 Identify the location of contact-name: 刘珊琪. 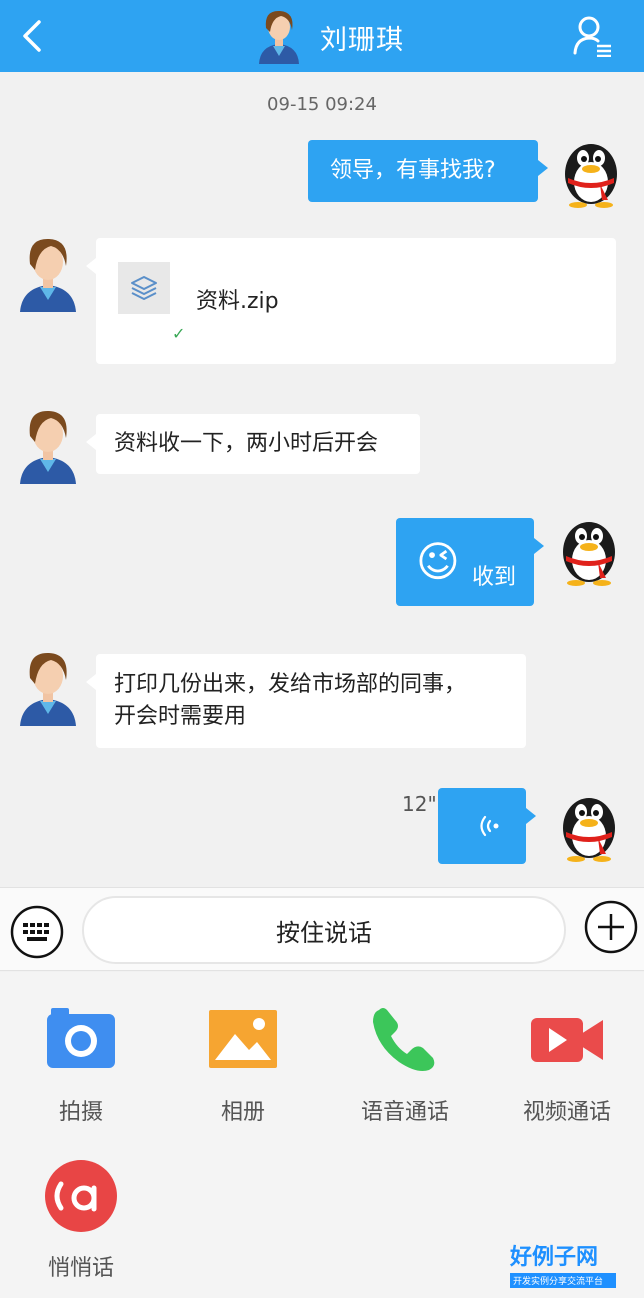
(362, 40).